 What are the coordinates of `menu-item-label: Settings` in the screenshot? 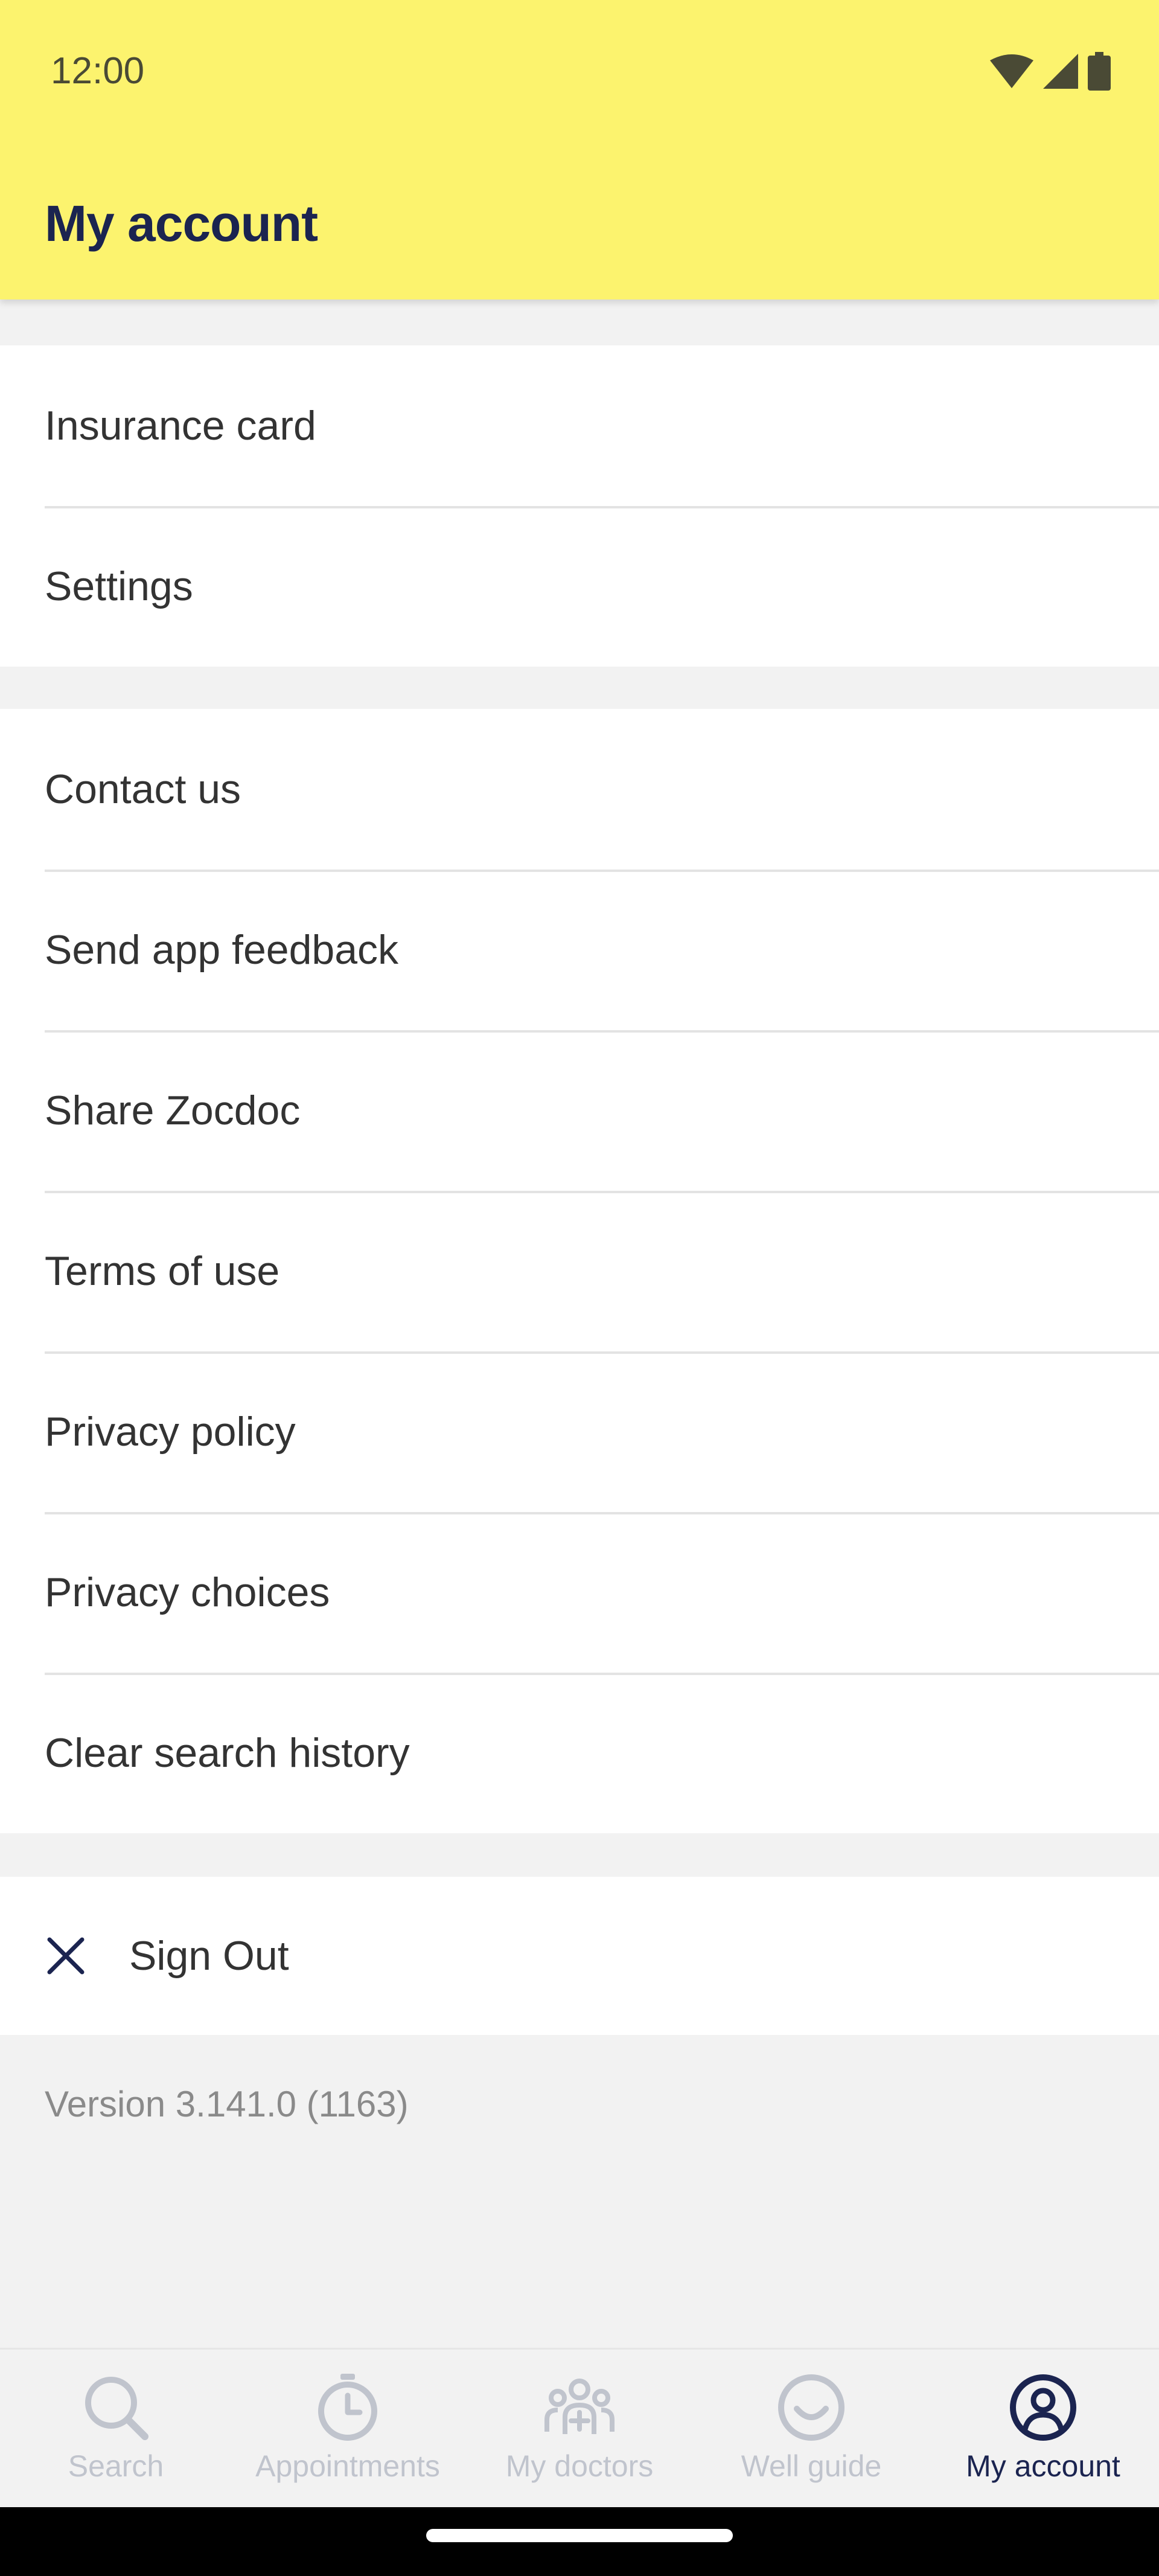 It's located at (119, 586).